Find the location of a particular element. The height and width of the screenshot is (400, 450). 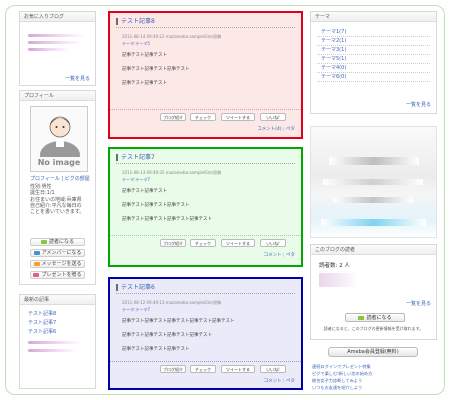

blurred-banner-image is located at coordinates (373, 182).